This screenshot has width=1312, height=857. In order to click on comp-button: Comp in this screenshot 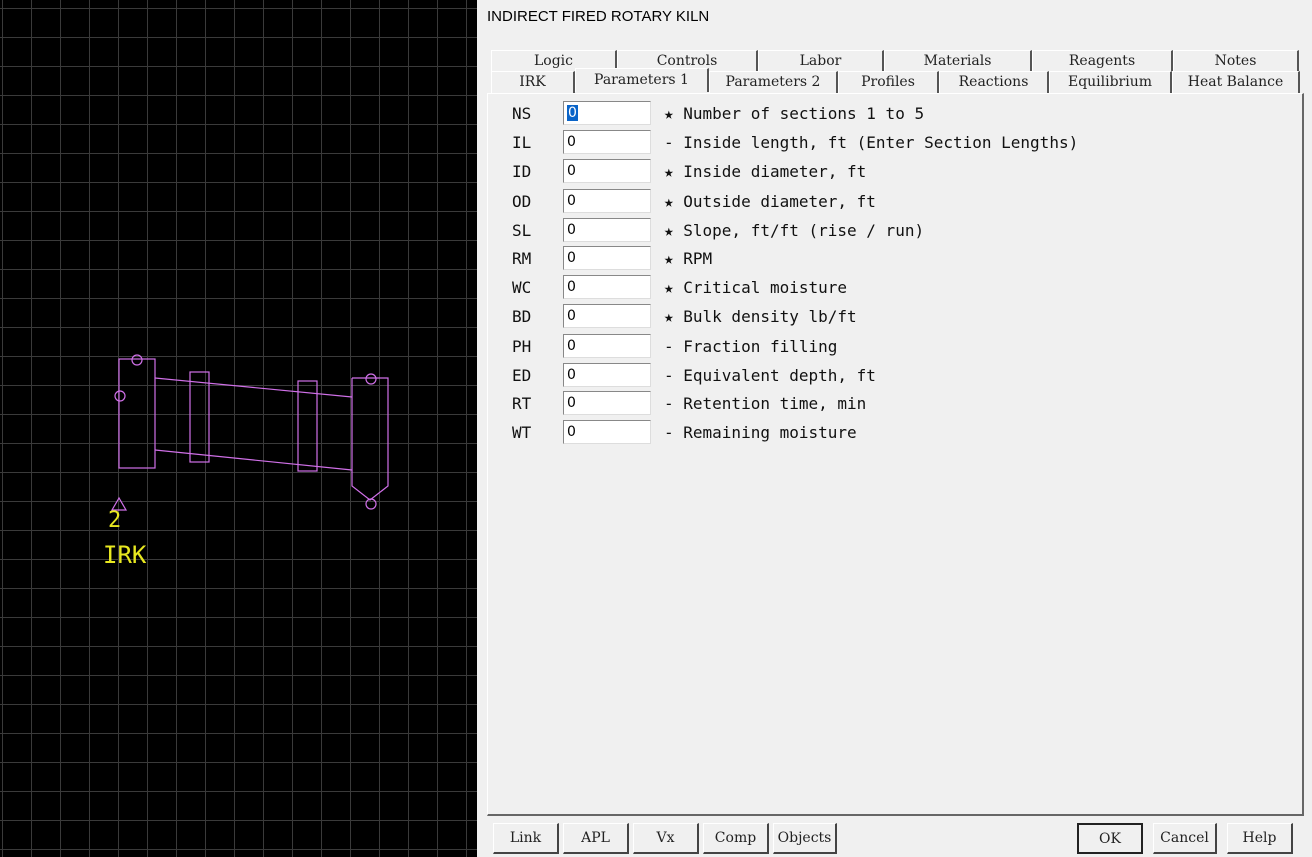, I will do `click(736, 838)`.